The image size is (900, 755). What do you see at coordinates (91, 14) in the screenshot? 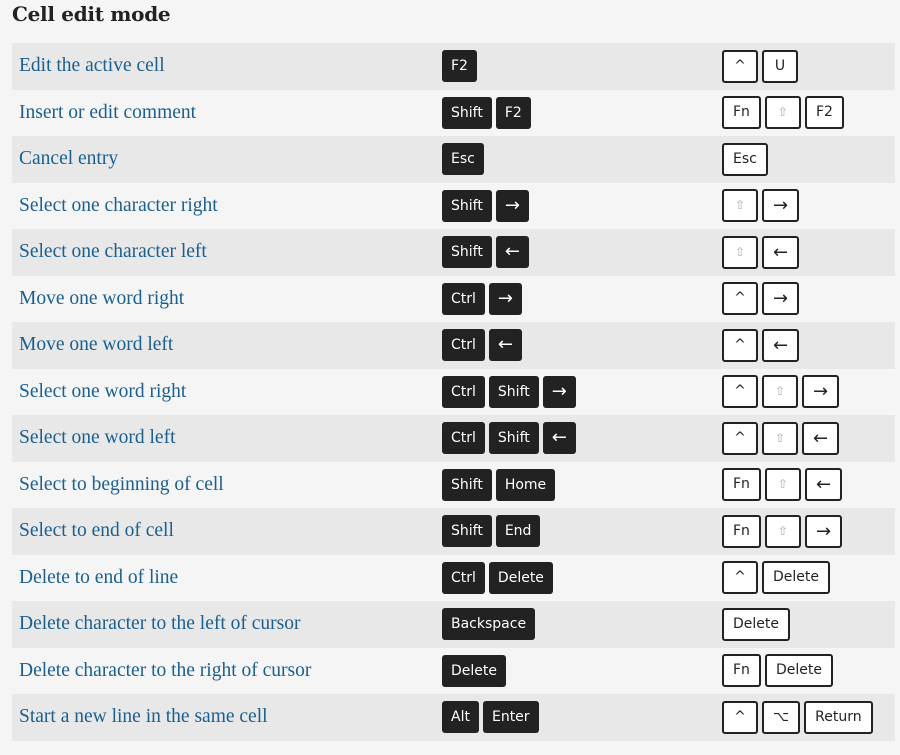
I see `section-title: Cell edit mode` at bounding box center [91, 14].